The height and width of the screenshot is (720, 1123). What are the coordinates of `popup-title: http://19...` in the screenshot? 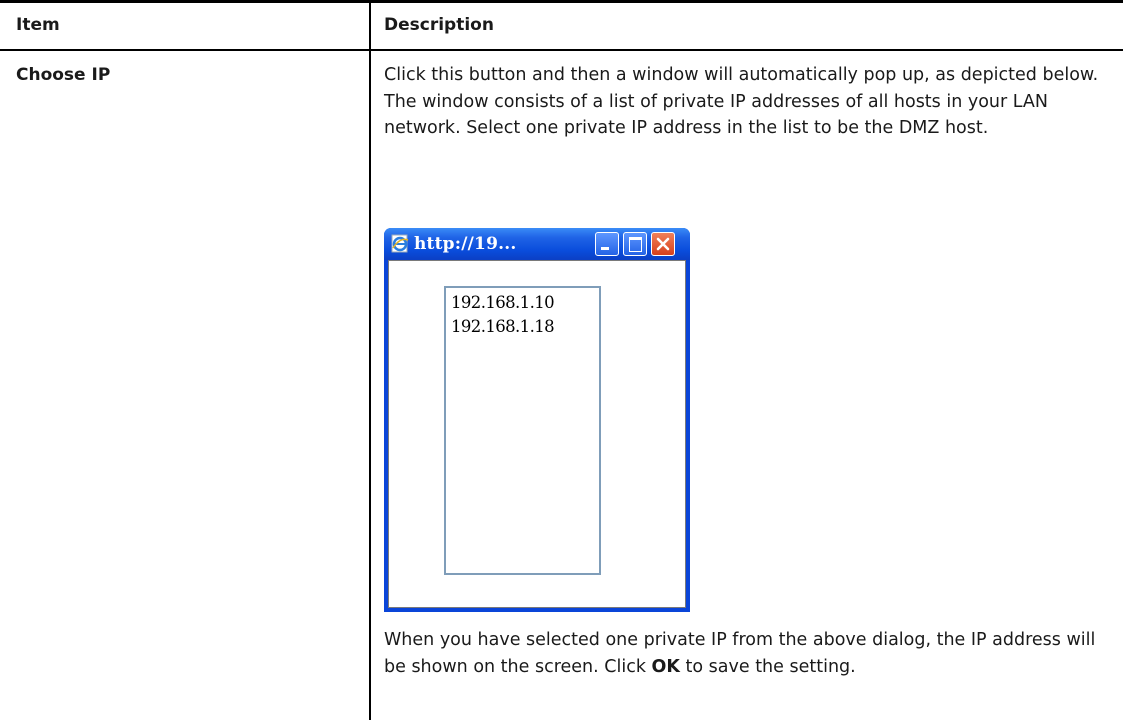 It's located at (465, 244).